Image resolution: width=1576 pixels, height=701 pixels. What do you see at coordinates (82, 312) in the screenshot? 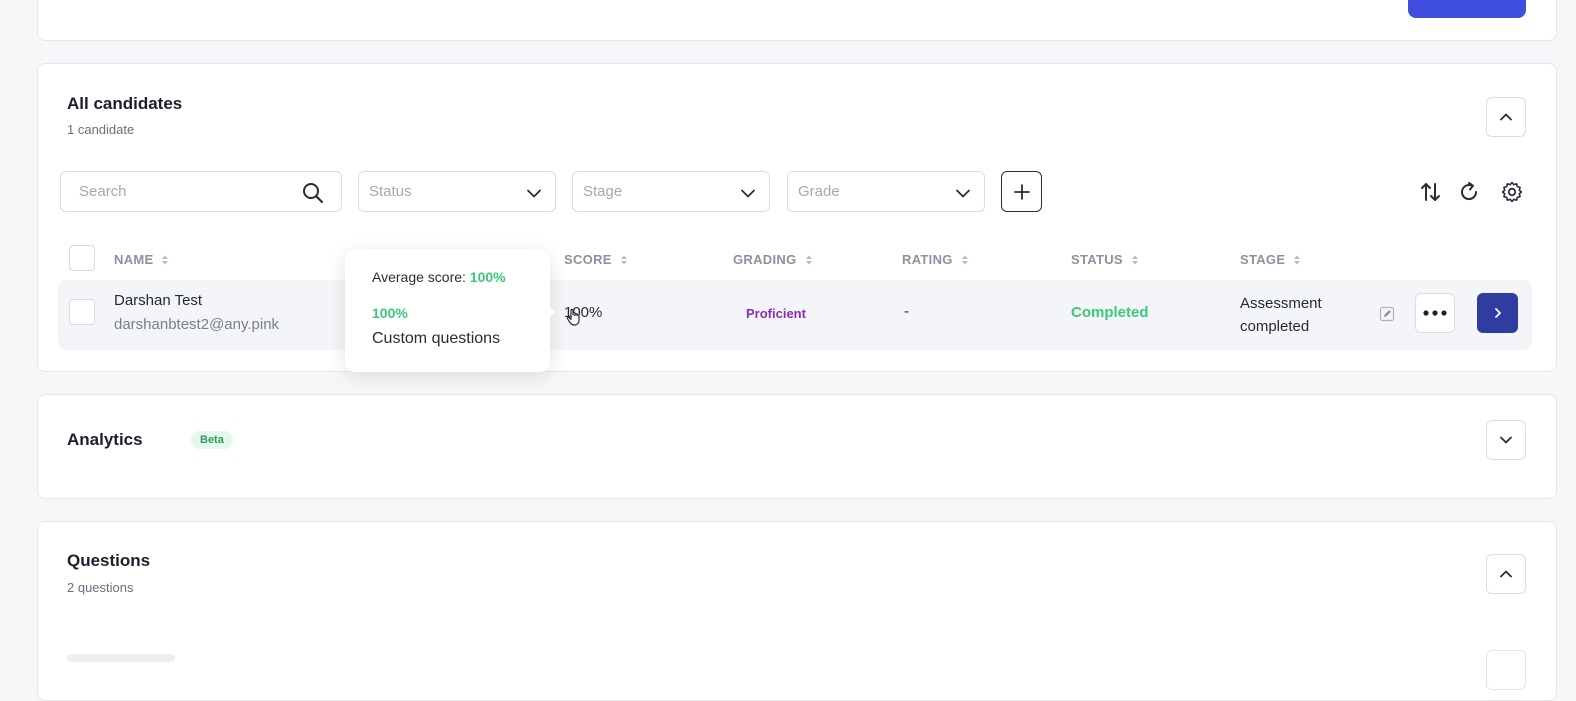
I see `row-checkbox` at bounding box center [82, 312].